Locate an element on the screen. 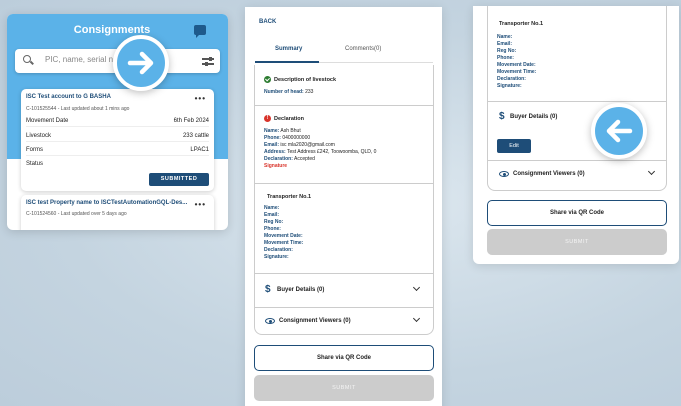  declaration-title: Declaration is located at coordinates (289, 119).